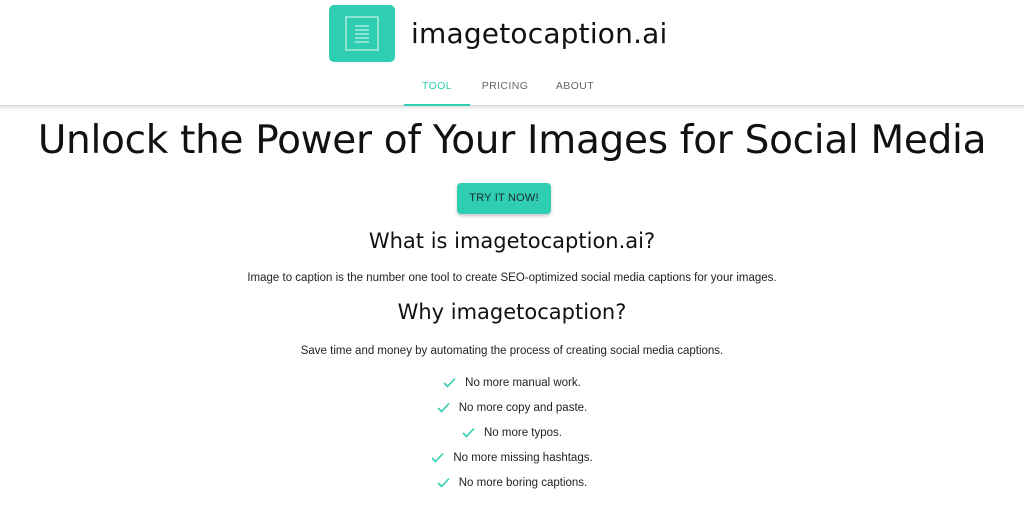 The width and height of the screenshot is (1024, 505). I want to click on brand-name: imagetocaption.ai, so click(539, 33).